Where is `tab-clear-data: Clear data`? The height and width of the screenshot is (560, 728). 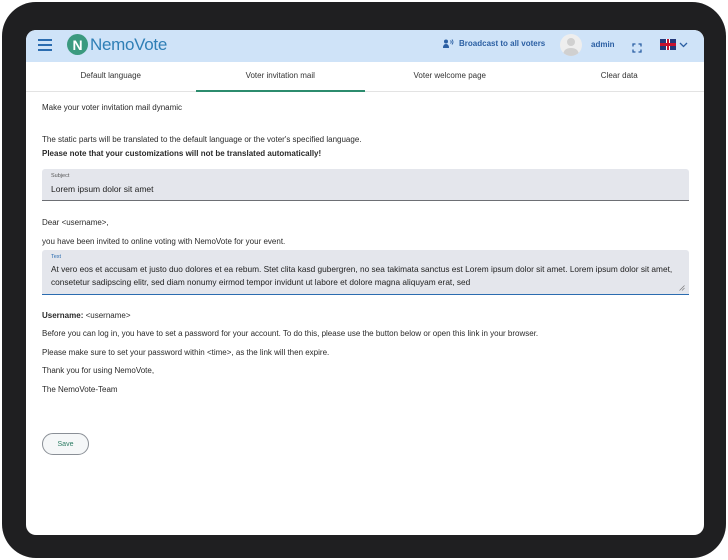
tab-clear-data: Clear data is located at coordinates (620, 76).